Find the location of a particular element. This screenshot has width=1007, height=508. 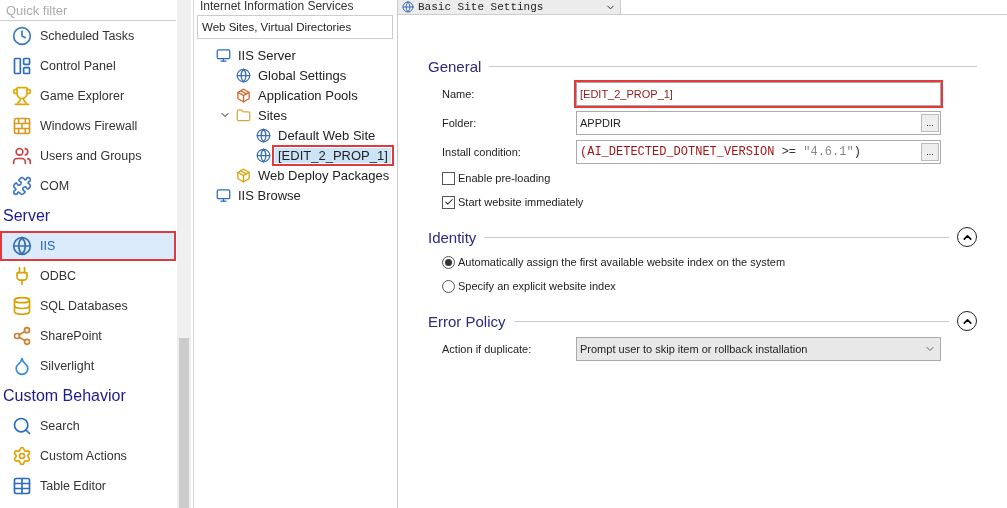

text-field: [EDIT_2_PROP_1] is located at coordinates (758, 93).